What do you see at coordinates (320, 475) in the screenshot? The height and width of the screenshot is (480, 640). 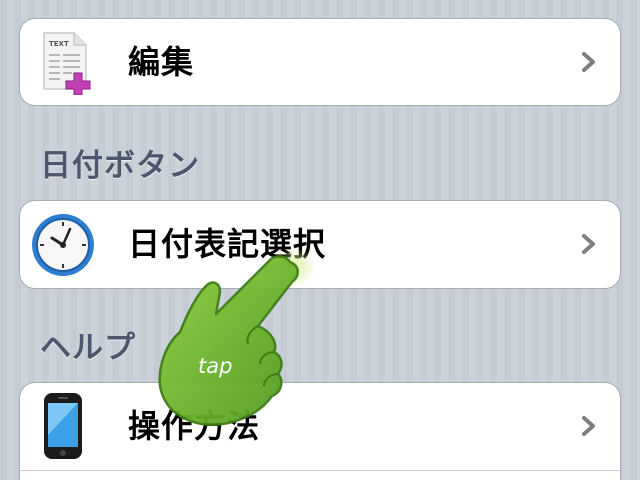 I see `next-row` at bounding box center [320, 475].